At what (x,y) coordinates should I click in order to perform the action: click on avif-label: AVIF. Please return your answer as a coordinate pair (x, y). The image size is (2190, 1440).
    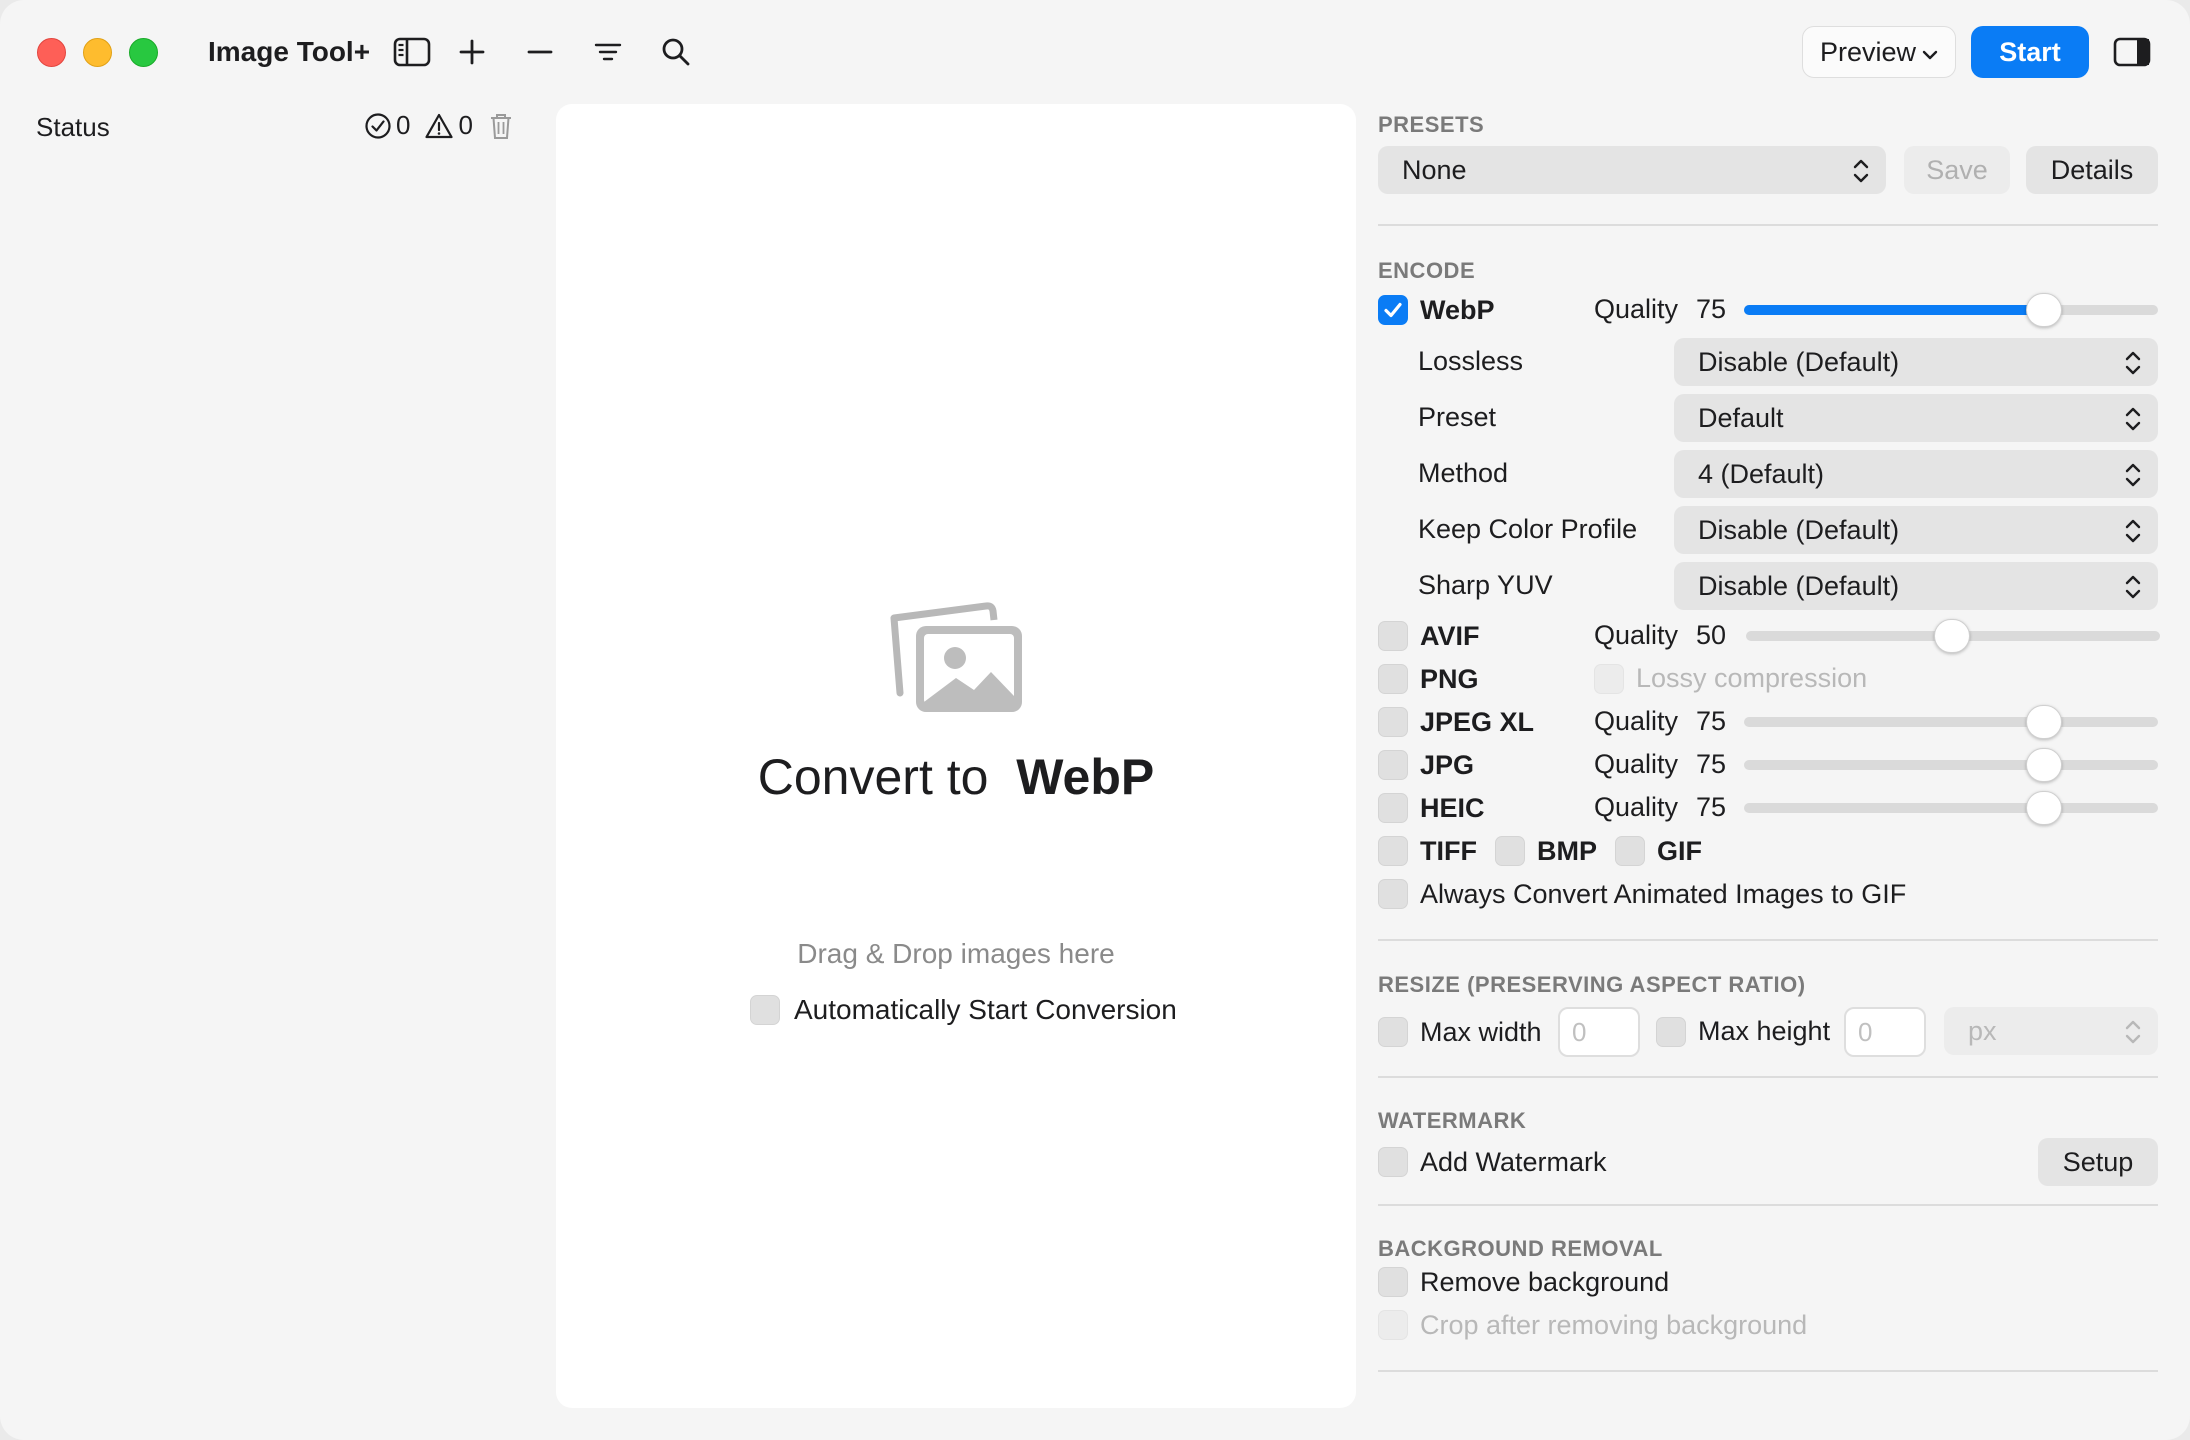
    Looking at the image, I should click on (1450, 635).